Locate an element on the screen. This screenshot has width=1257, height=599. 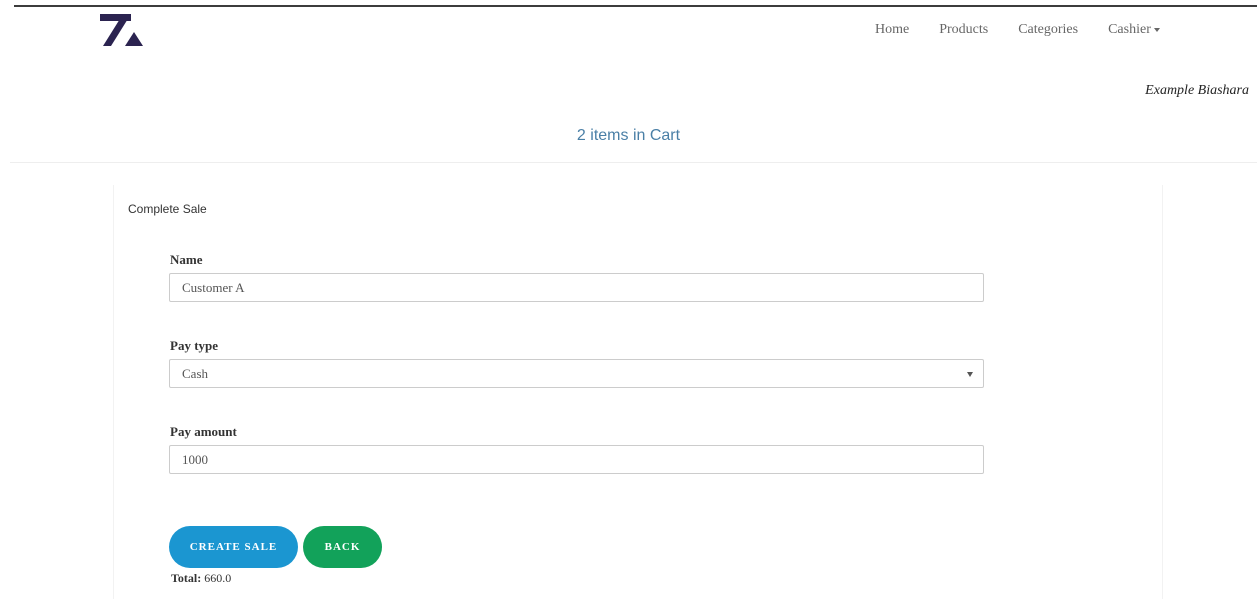
nav-categories: Categories is located at coordinates (1048, 30).